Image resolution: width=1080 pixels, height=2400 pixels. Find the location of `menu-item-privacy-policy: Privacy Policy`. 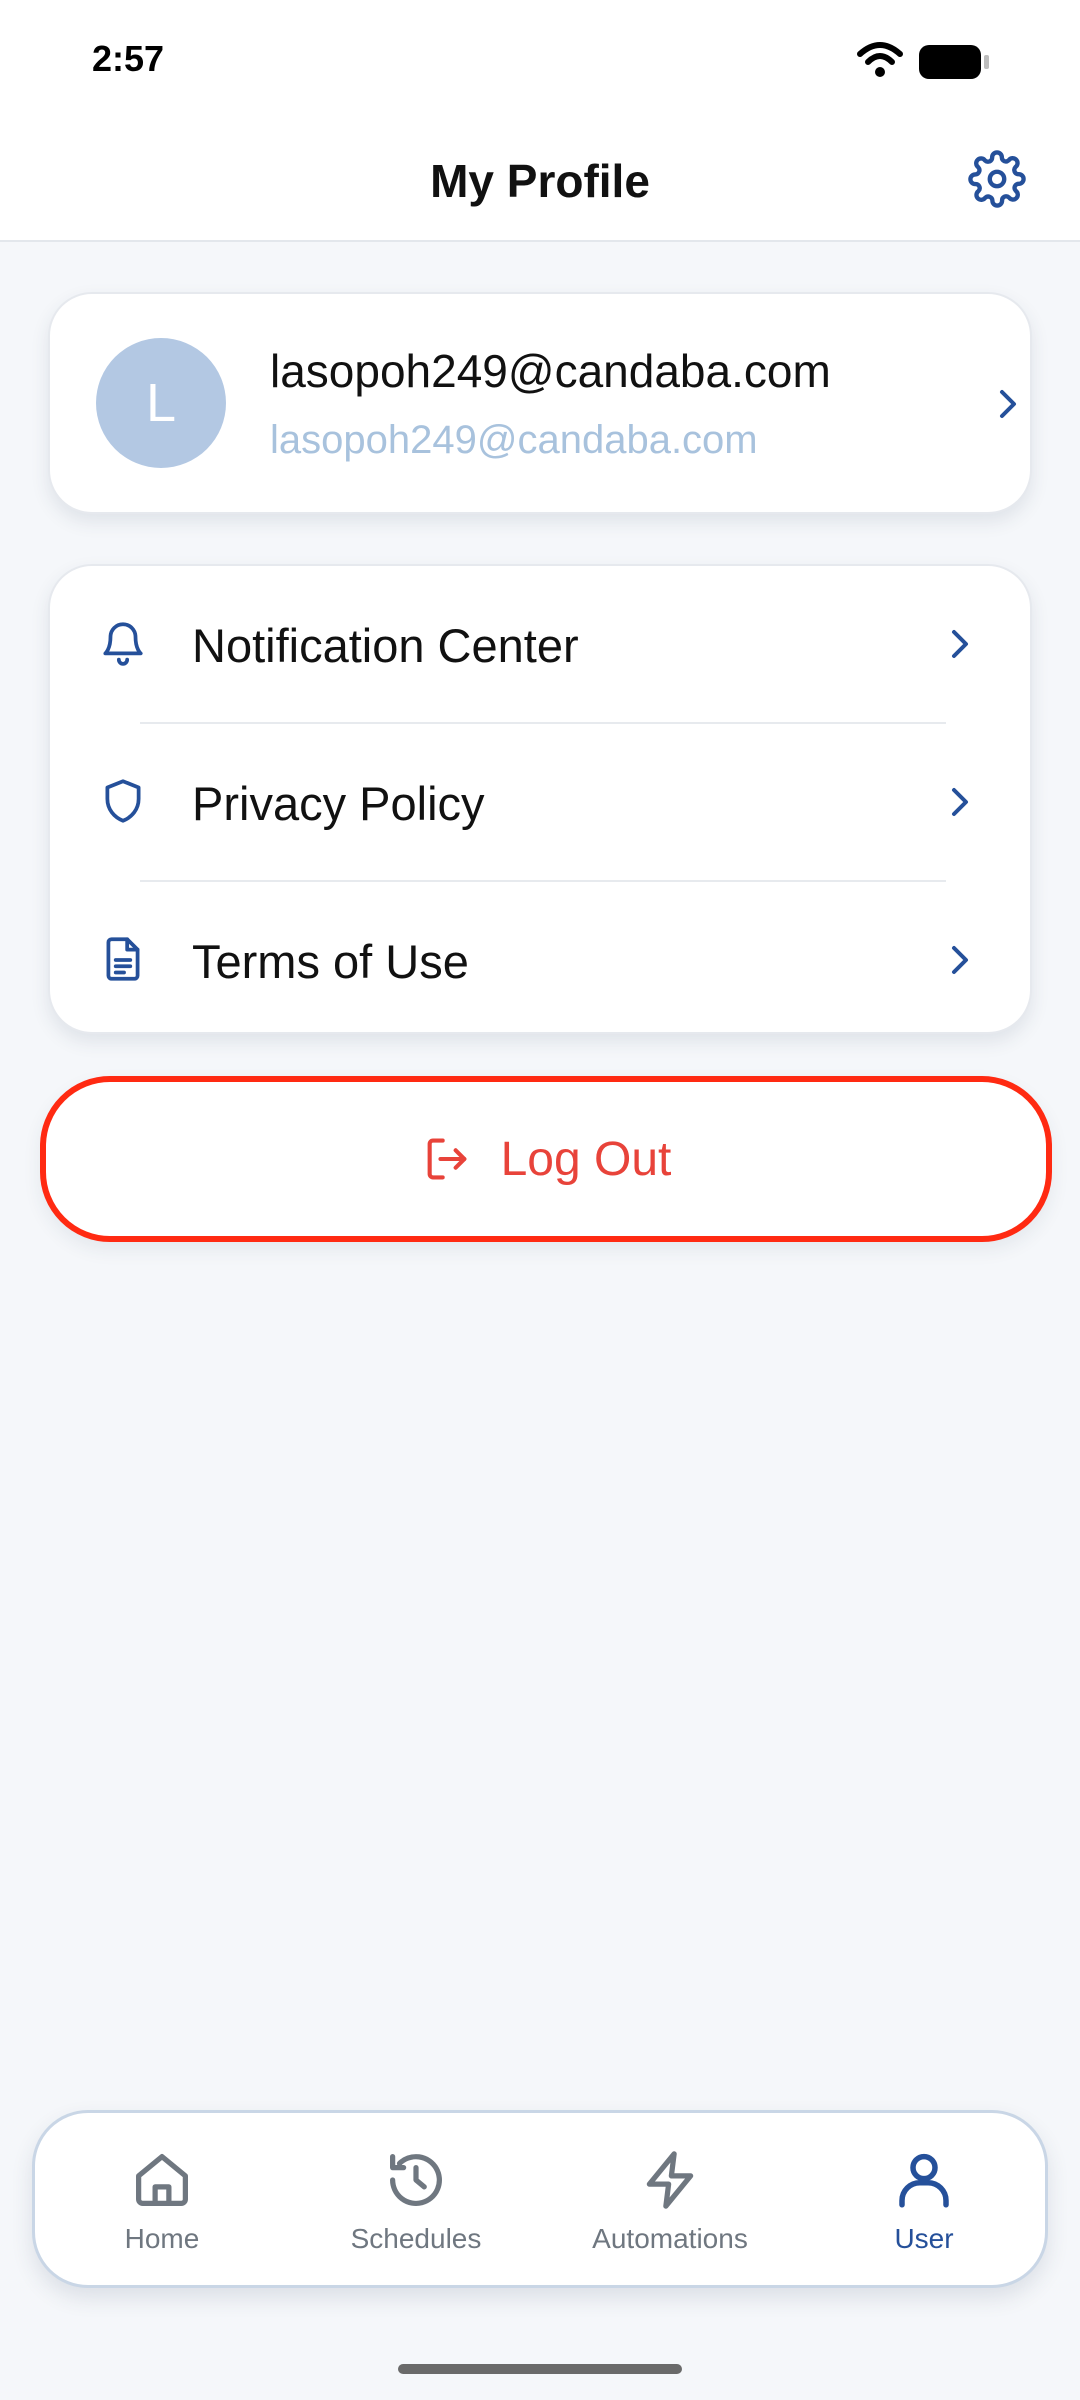

menu-item-privacy-policy: Privacy Policy is located at coordinates (540, 802).